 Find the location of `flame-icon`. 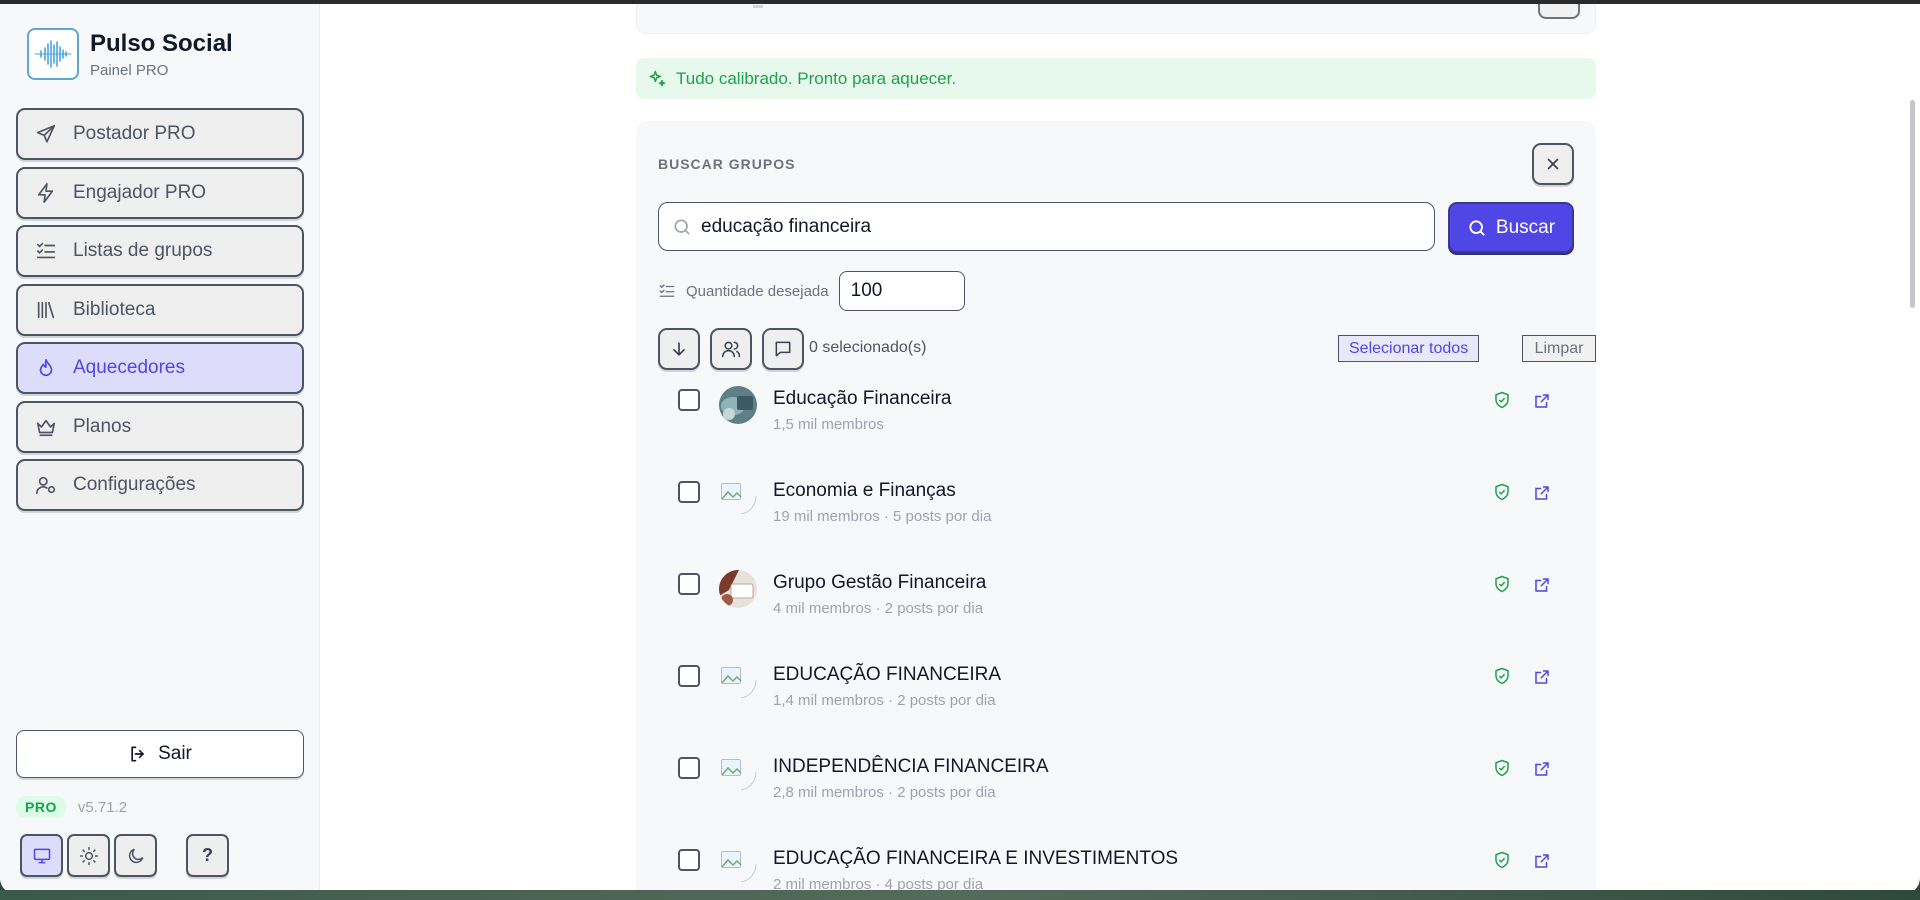

flame-icon is located at coordinates (46, 367).